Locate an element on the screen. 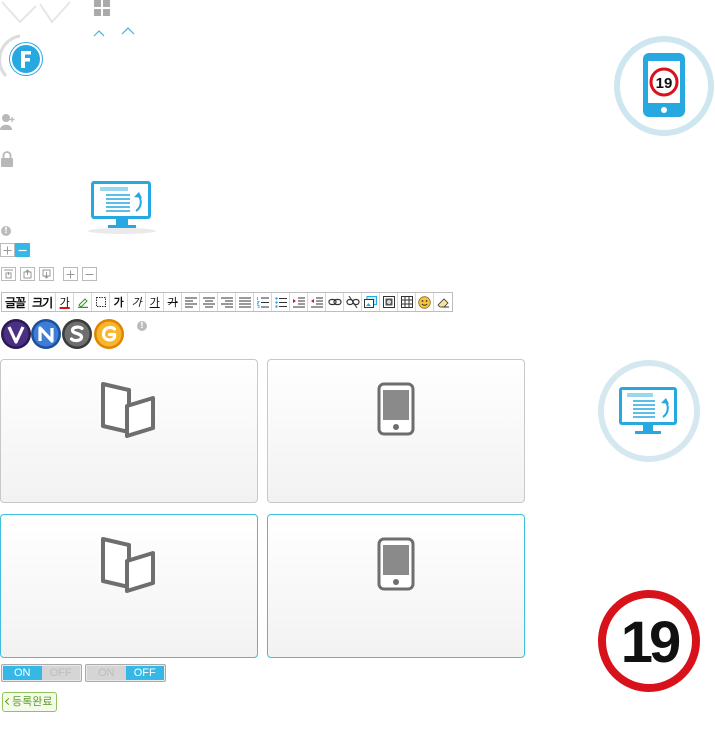 The width and height of the screenshot is (715, 730). age-rating-text: 19 is located at coordinates (664, 83).